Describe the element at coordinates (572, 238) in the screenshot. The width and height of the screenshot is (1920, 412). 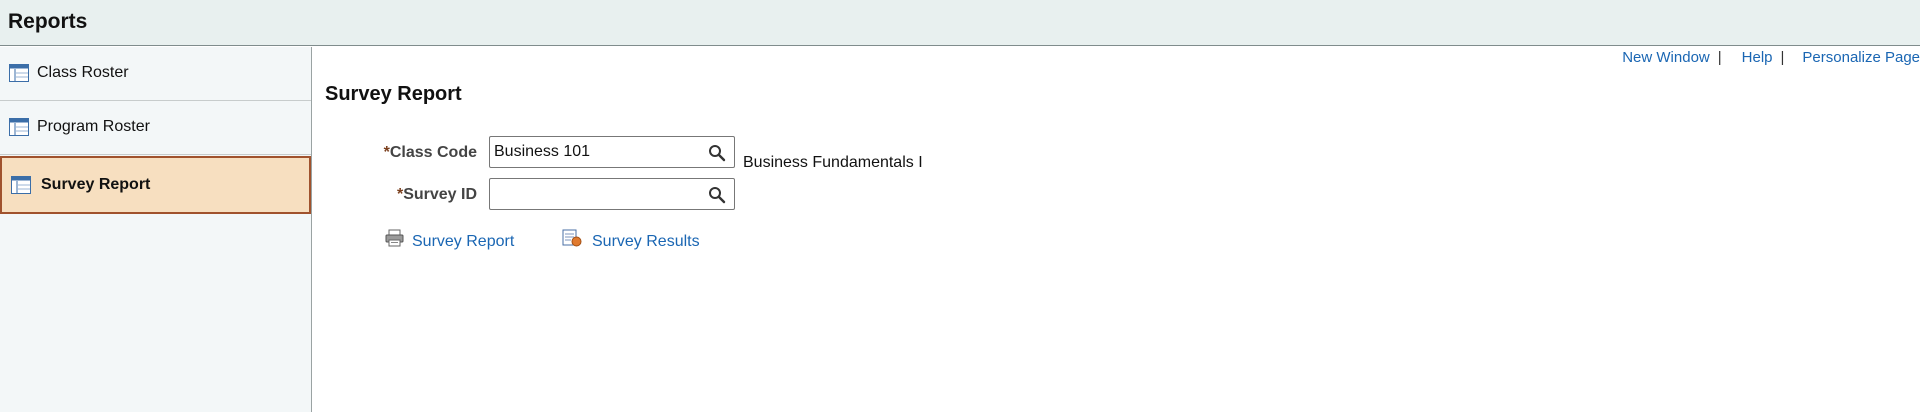
I see `results-report-icon` at that location.